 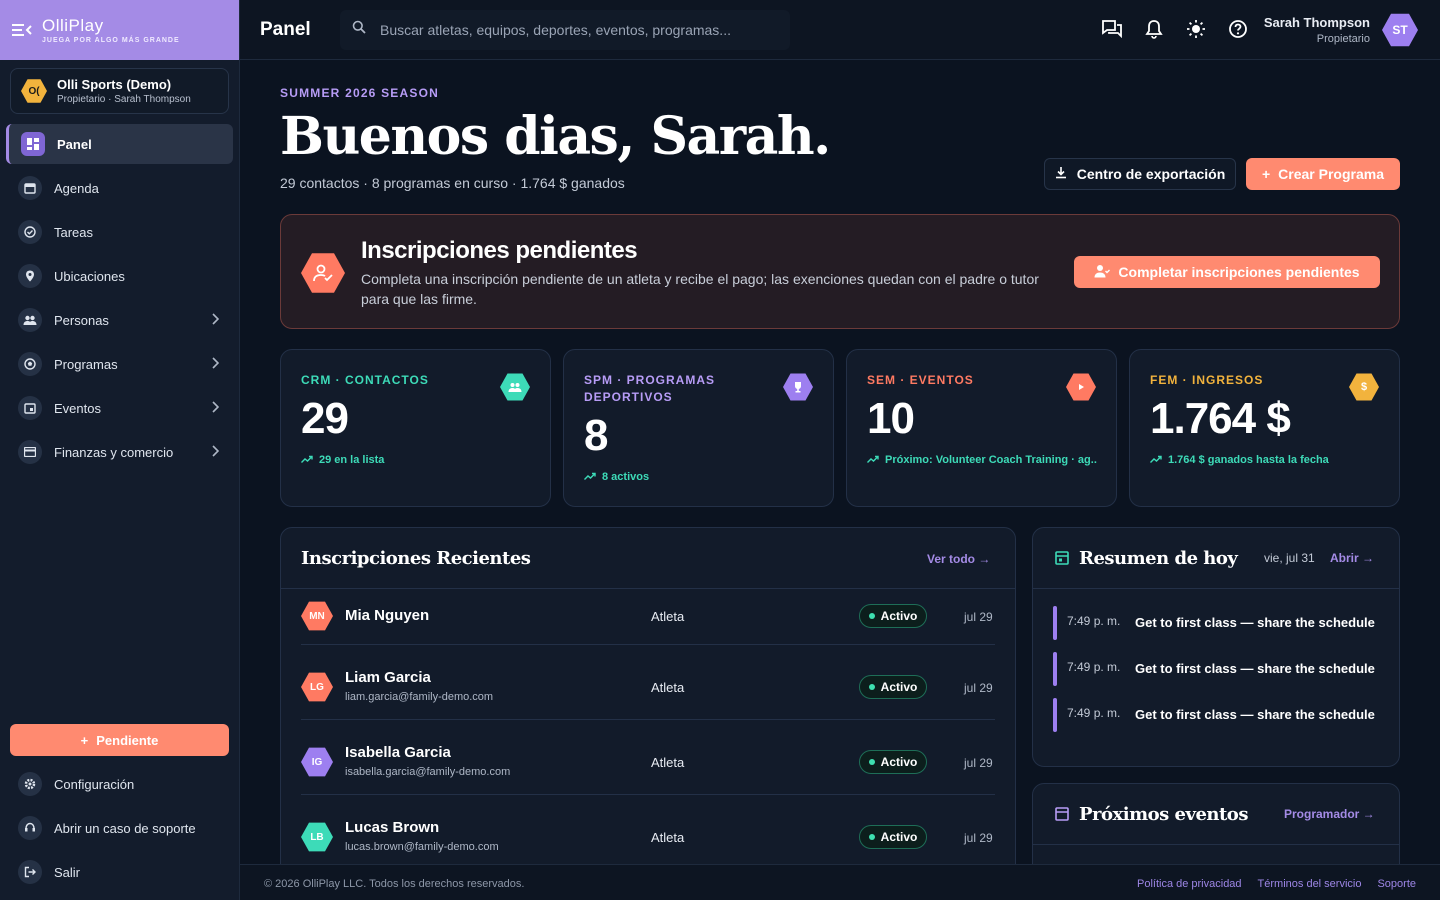 I want to click on pending-button: + Pendiente, so click(x=119, y=740).